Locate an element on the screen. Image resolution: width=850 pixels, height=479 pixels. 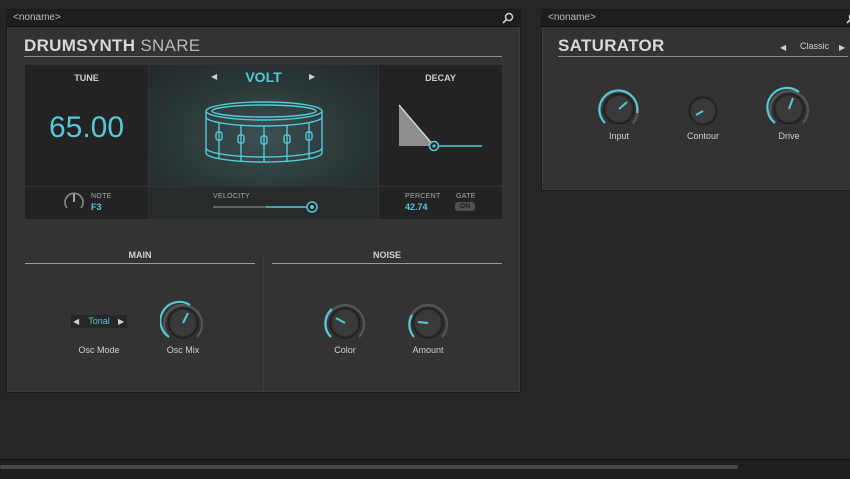
saturator-title: SATURATOR is located at coordinates (611, 46).